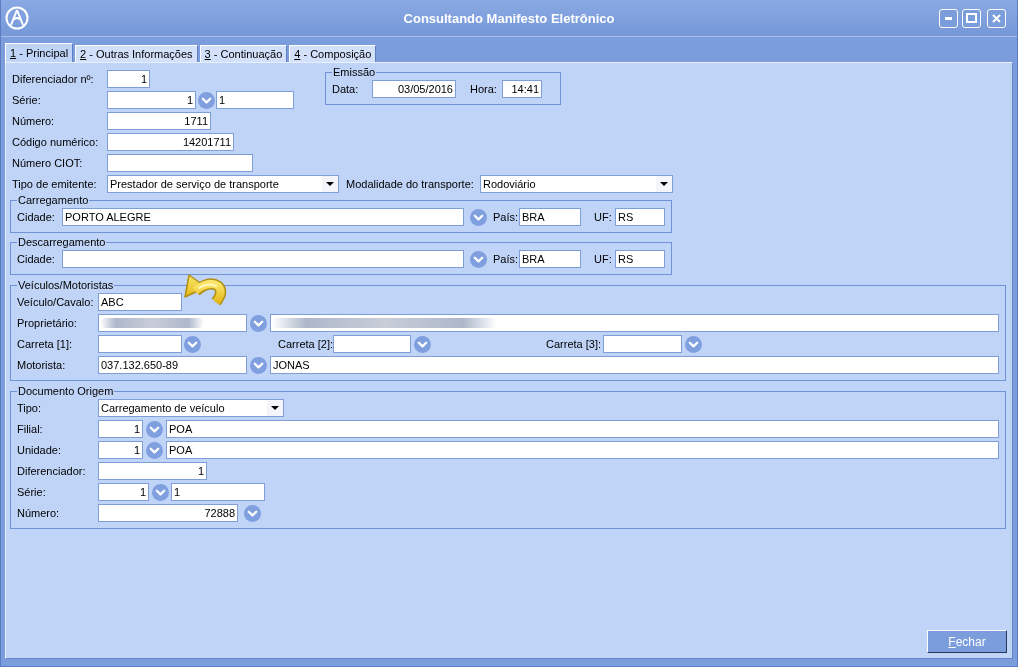 The height and width of the screenshot is (667, 1018). I want to click on input-field: JONAS, so click(634, 365).